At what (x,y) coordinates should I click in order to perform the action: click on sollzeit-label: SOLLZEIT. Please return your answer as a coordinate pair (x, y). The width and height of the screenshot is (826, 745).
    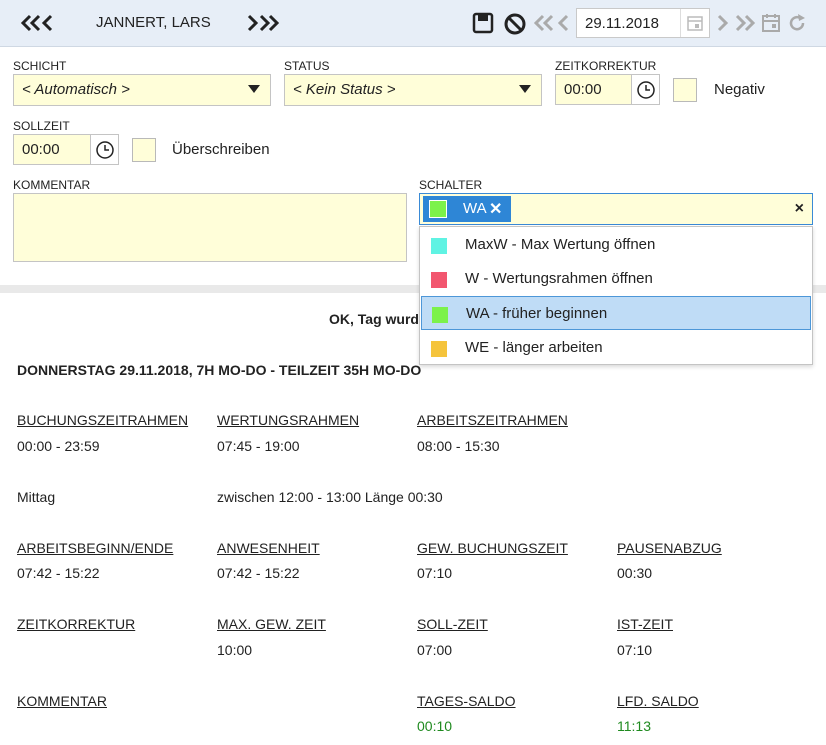
    Looking at the image, I should click on (41, 126).